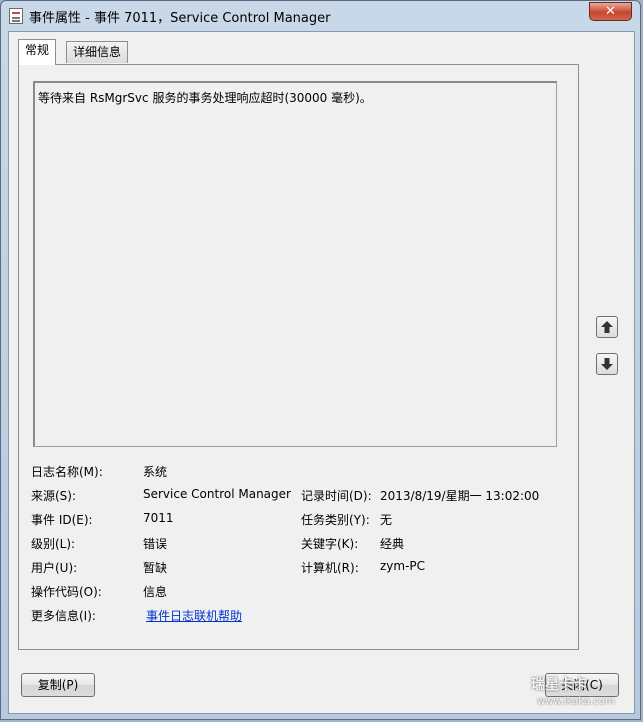 This screenshot has width=643, height=722. Describe the element at coordinates (67, 472) in the screenshot. I see `log-name-label: 日志名称(M):` at that location.